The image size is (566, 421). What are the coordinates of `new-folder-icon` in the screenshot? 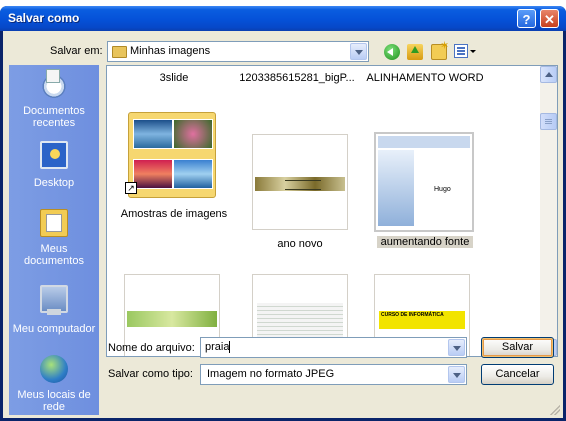 It's located at (440, 49).